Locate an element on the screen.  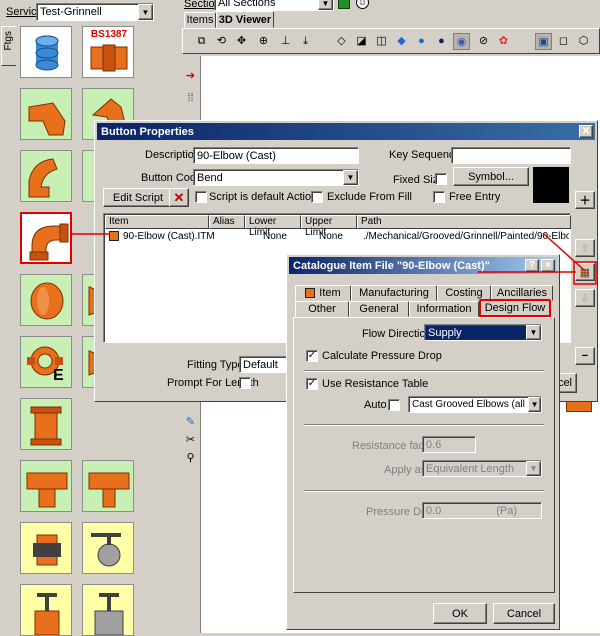
cube-flat-icon: ◫ is located at coordinates (381, 41).